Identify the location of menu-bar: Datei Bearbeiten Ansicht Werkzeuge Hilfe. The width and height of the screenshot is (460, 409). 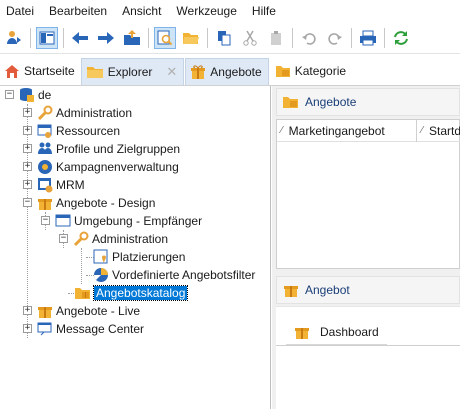
(230, 11).